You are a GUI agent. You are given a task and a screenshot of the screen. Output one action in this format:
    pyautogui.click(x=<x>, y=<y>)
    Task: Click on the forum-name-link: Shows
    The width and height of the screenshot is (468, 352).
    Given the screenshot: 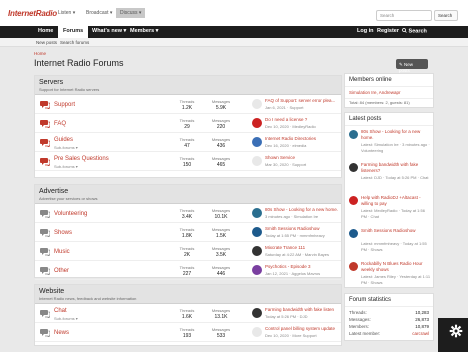 What is the action you would take?
    pyautogui.click(x=63, y=233)
    